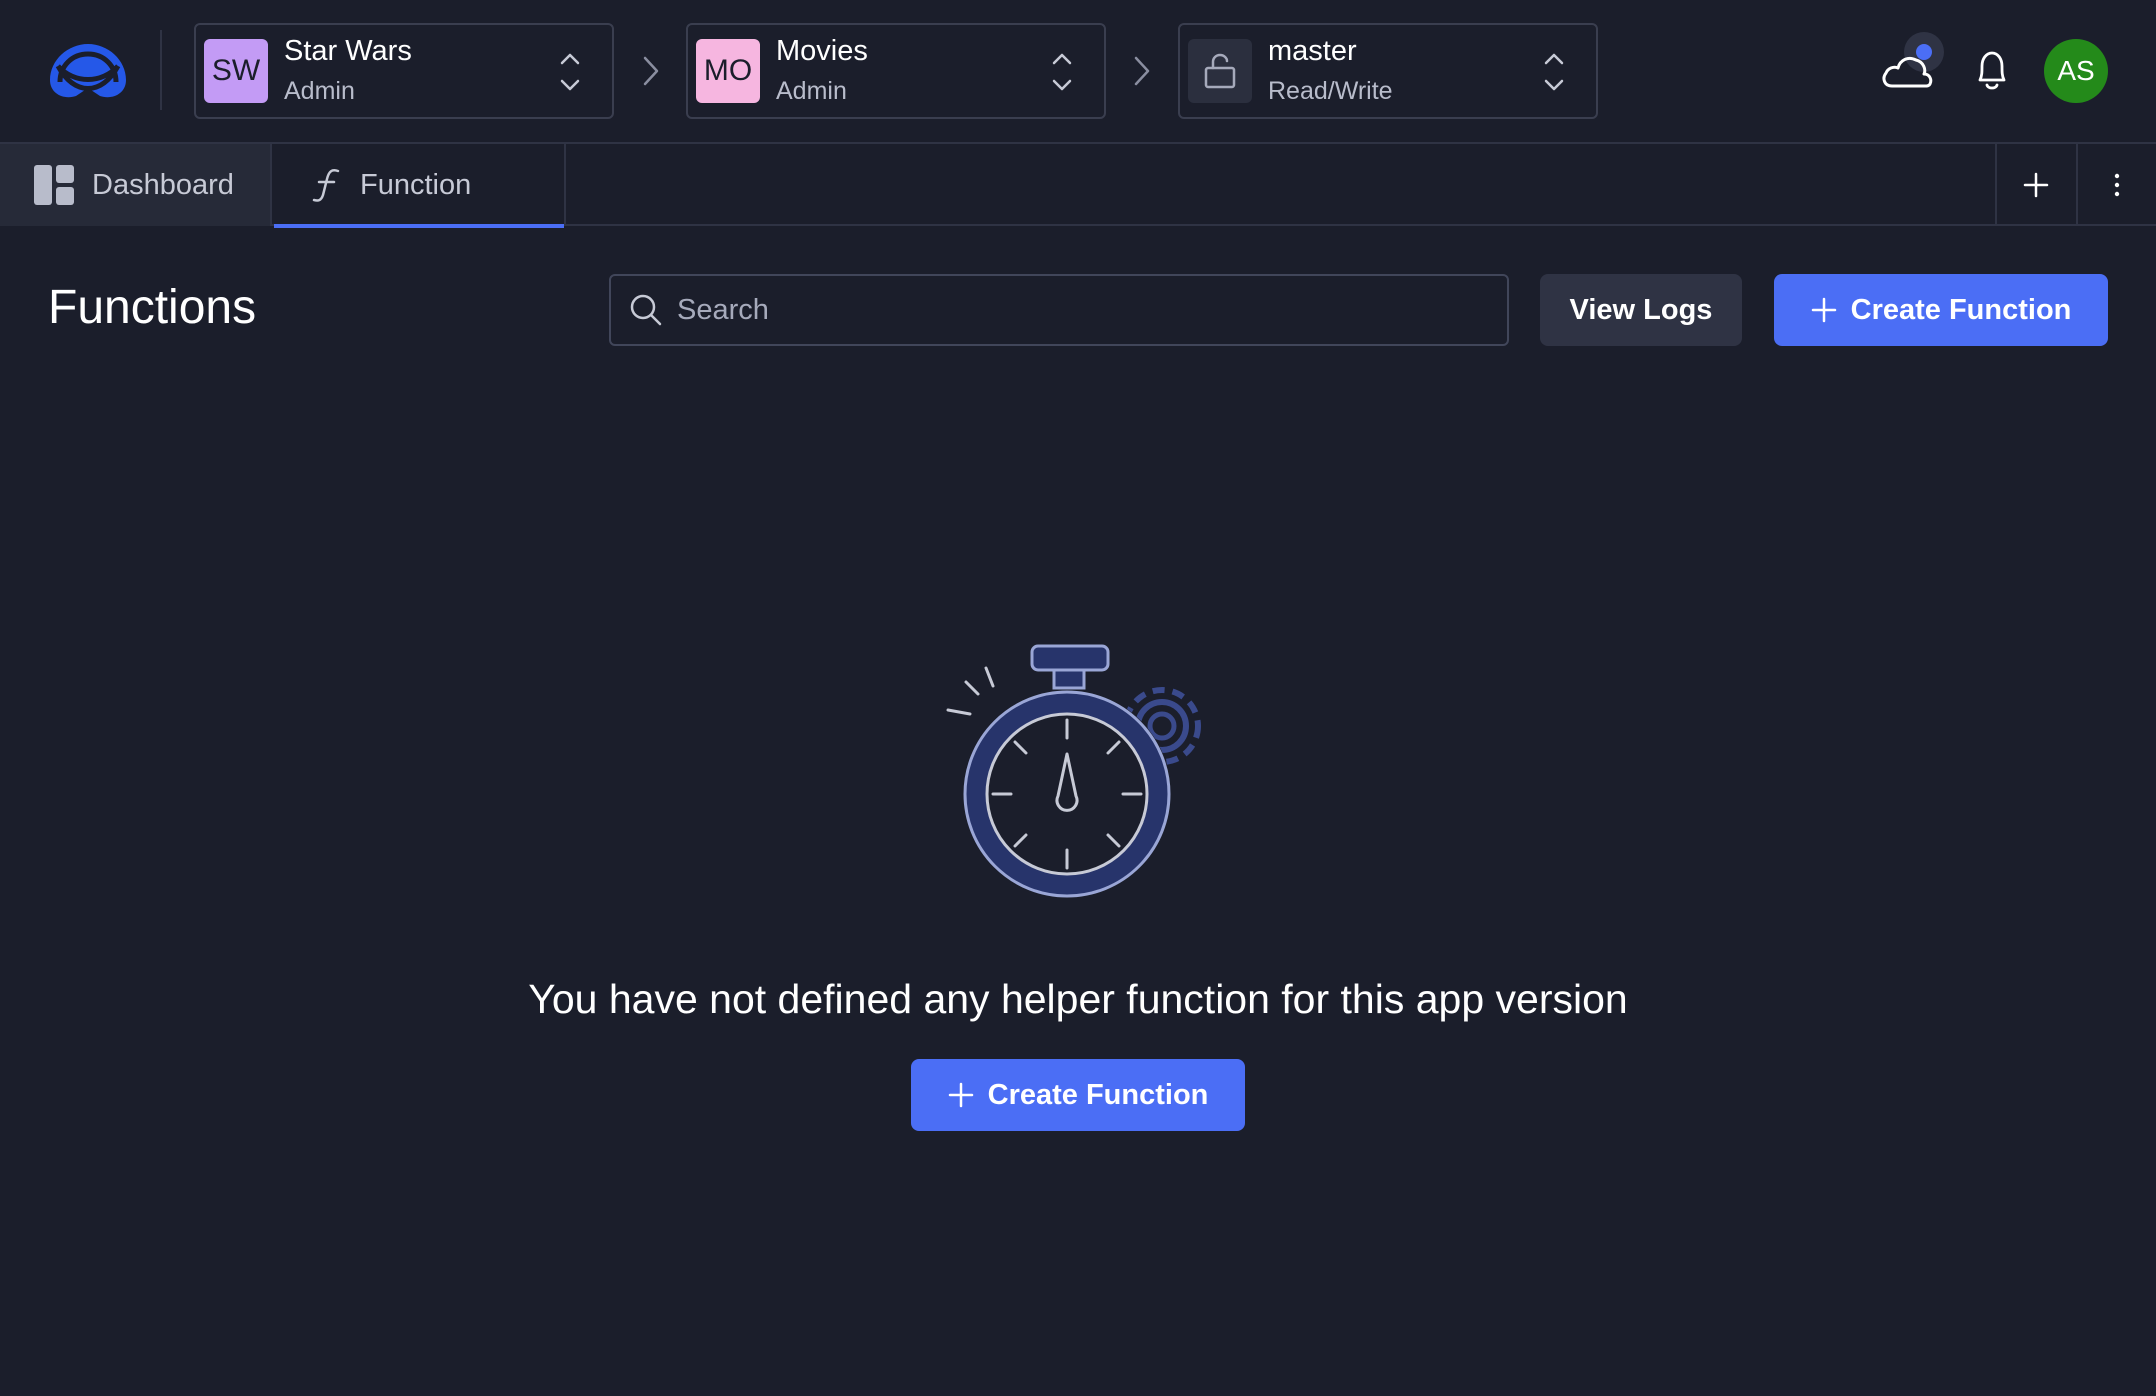 This screenshot has width=2156, height=1396. Describe the element at coordinates (1312, 51) in the screenshot. I see `branch-name: master` at that location.